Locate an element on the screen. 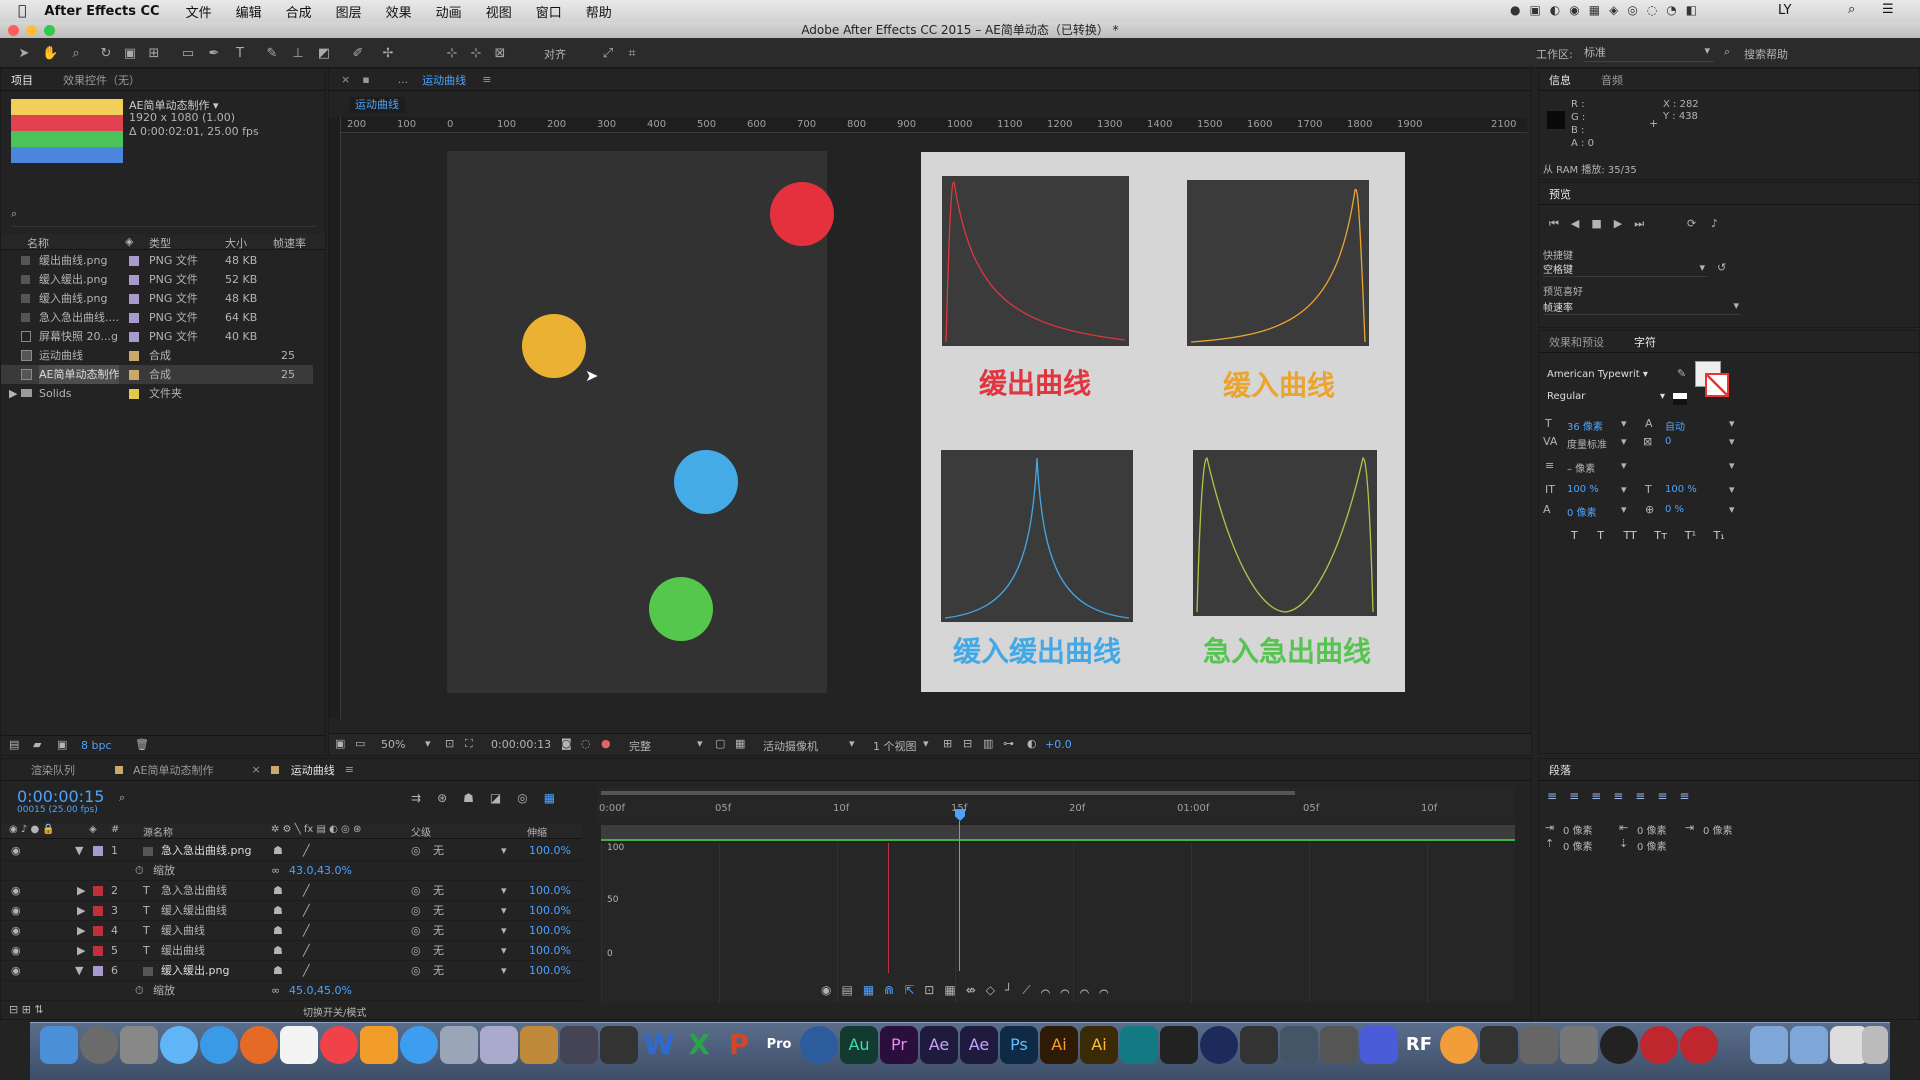 The image size is (1920, 1080). comp-lock-icon: ▪ is located at coordinates (365, 79).